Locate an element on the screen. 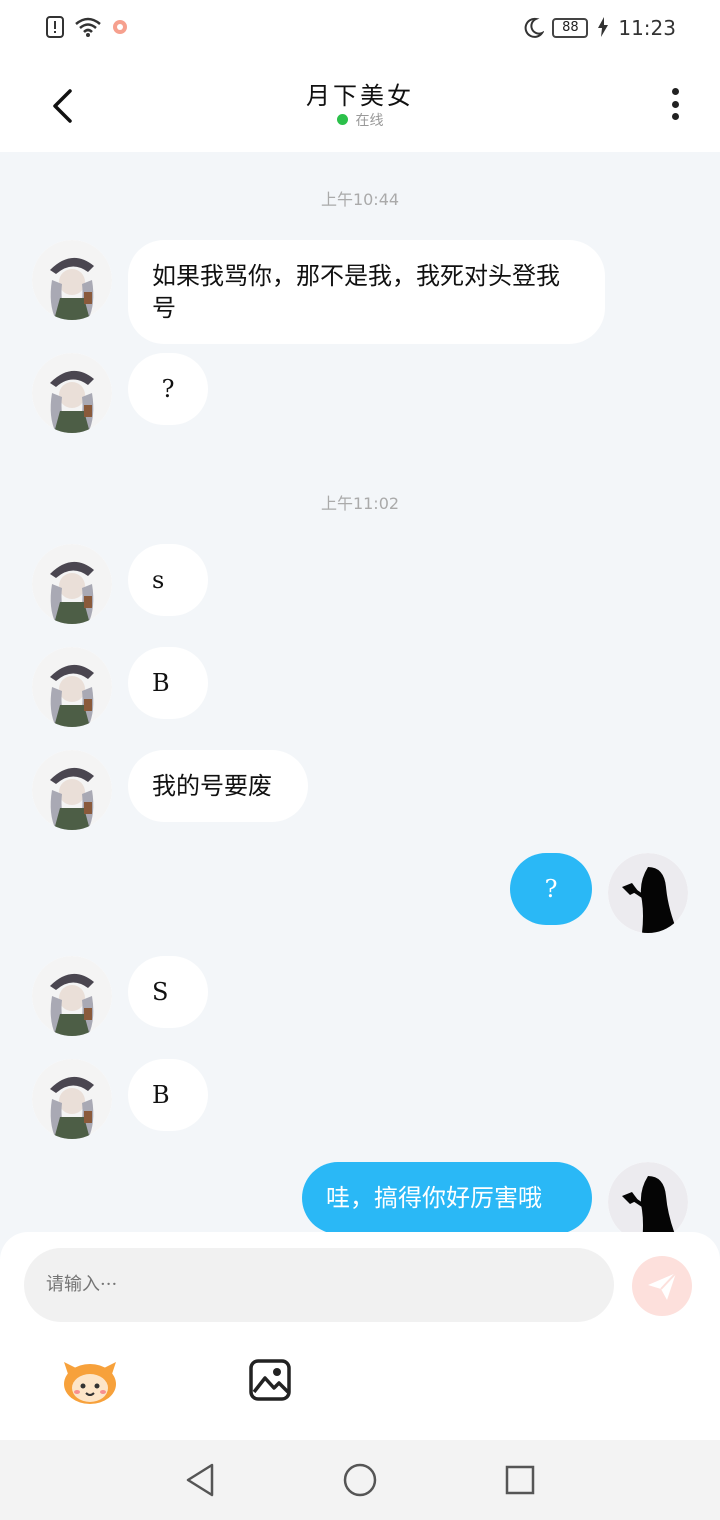 The width and height of the screenshot is (720, 1520). sim-alert-icon is located at coordinates (56, 27).